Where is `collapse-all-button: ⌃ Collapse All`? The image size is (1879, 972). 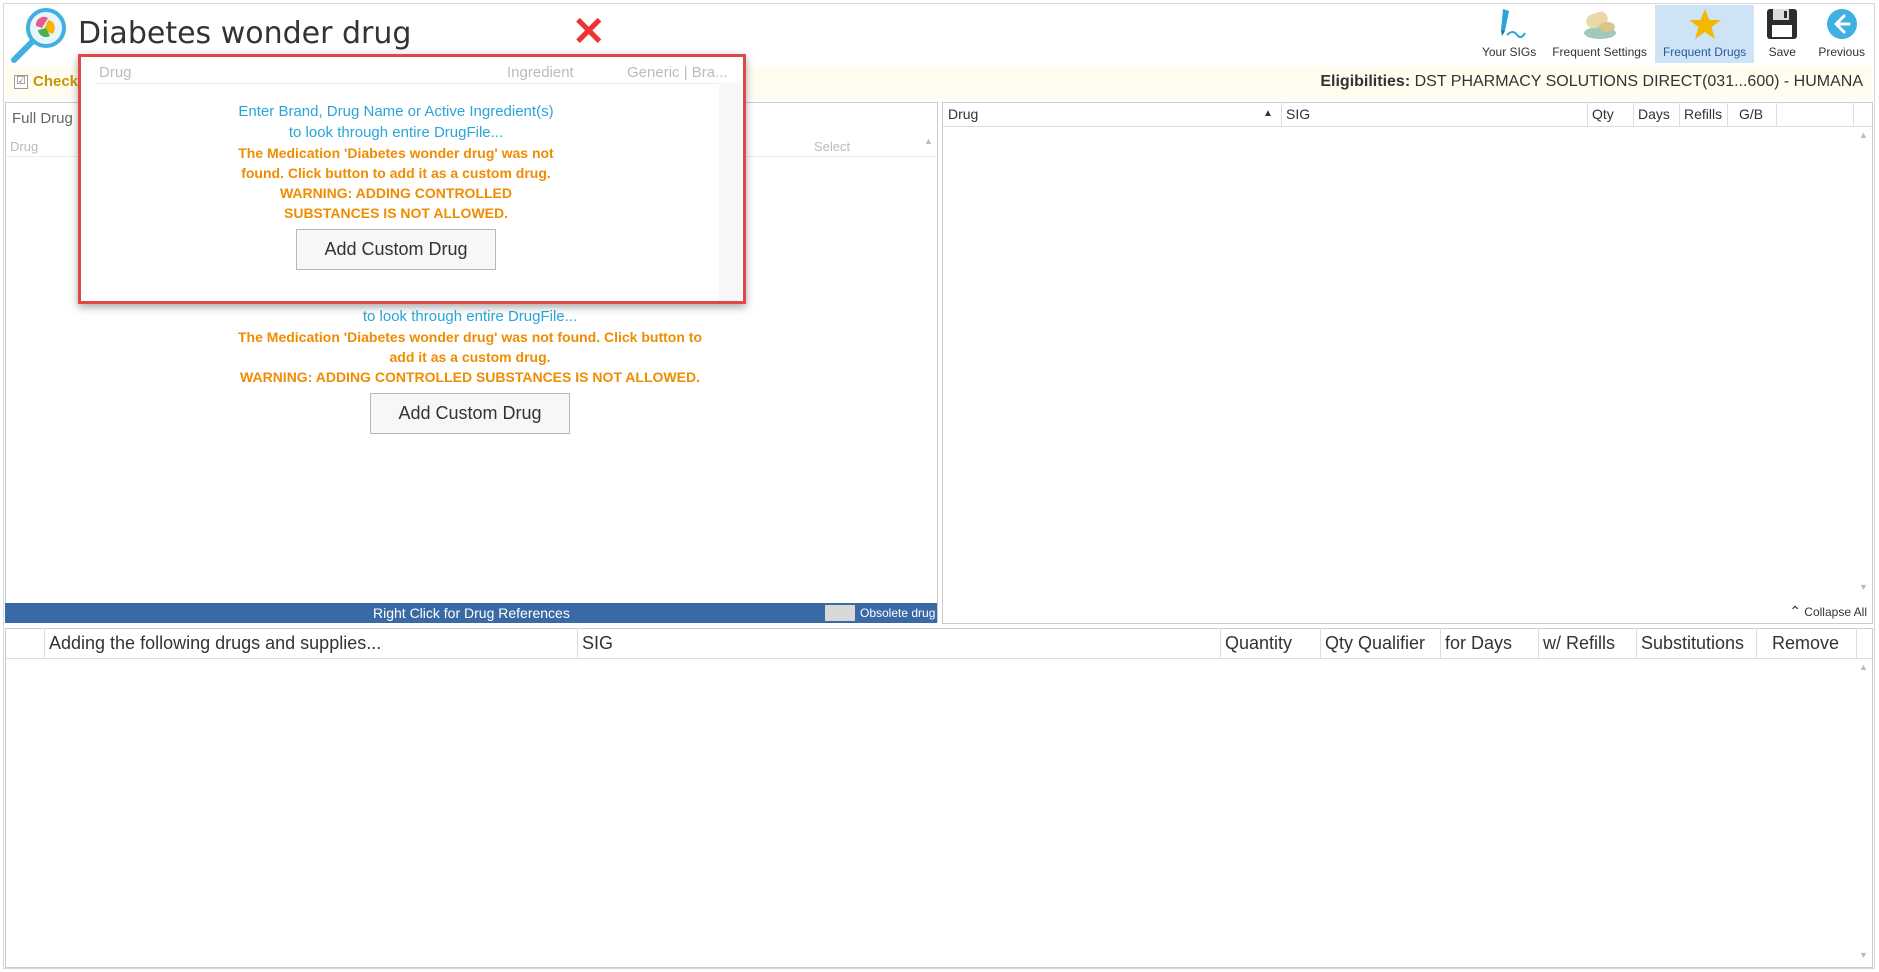
collapse-all-button: ⌃ Collapse All is located at coordinates (1828, 611).